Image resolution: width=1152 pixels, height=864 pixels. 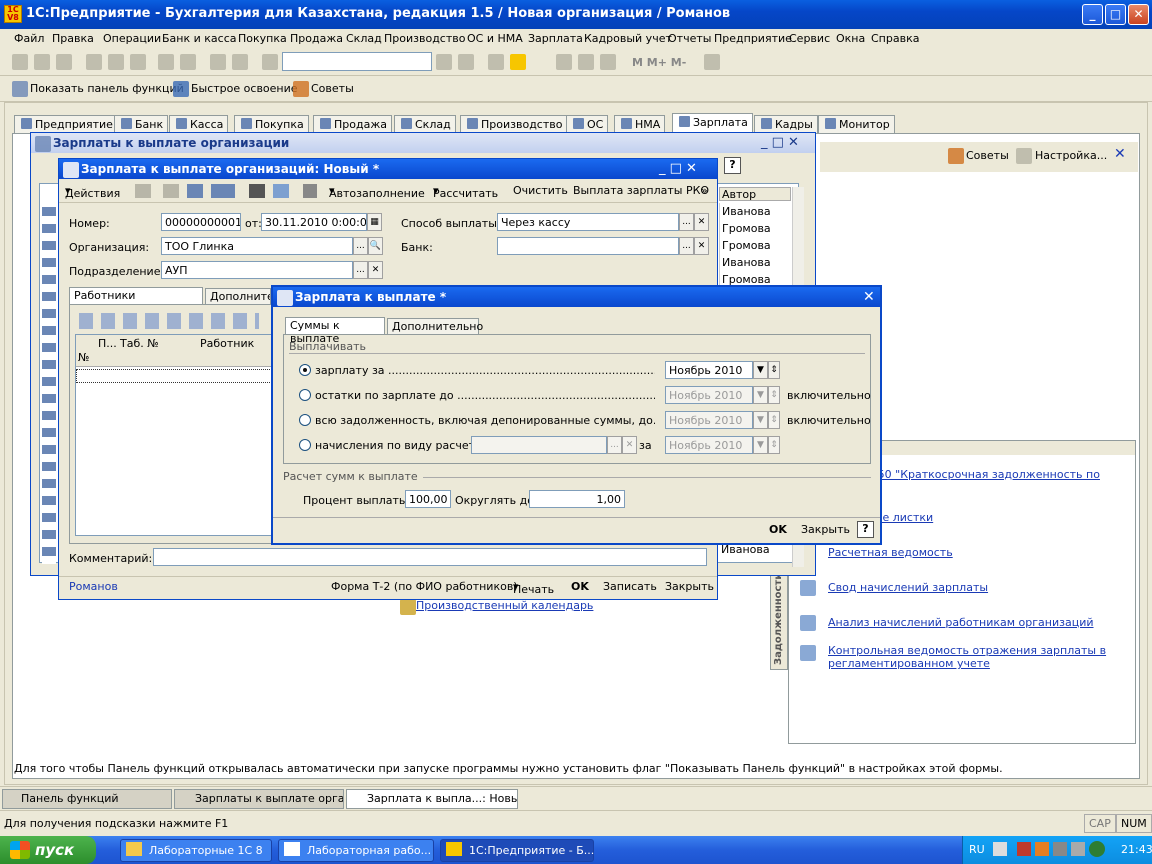 I want to click on tools-icon, so click(x=712, y=62).